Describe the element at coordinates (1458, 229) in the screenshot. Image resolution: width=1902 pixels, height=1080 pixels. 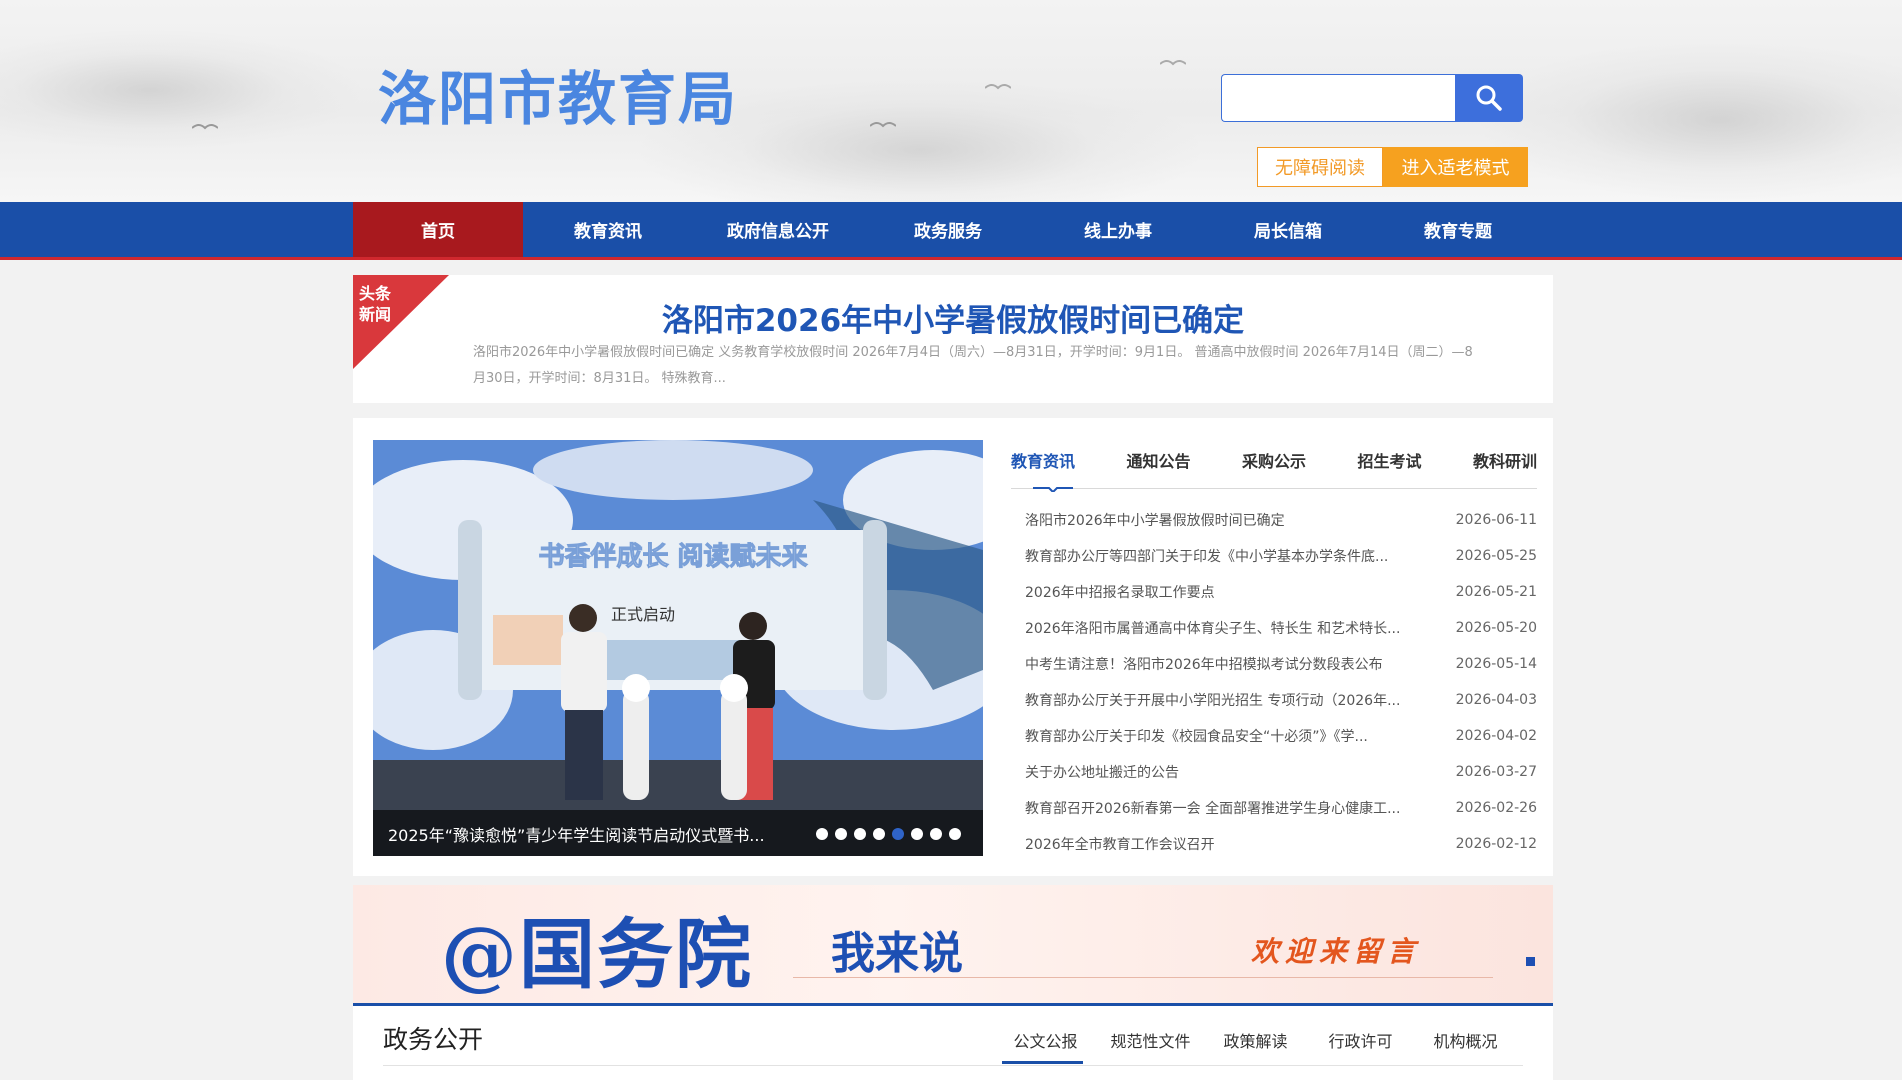
I see `nav-item-education-topics: 教育专题` at that location.